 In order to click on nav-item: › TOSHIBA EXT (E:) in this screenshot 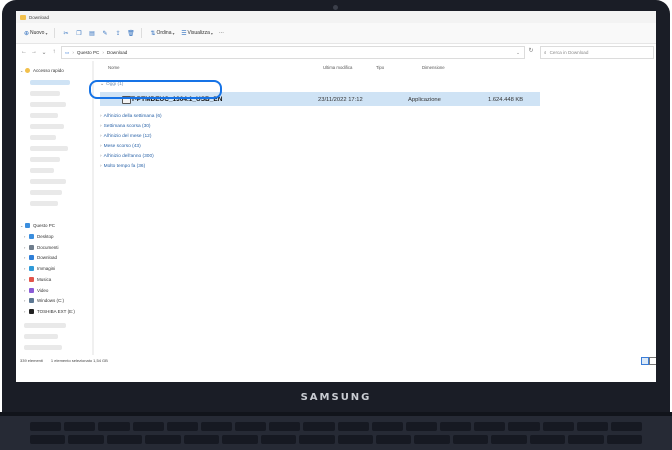, I will do `click(49, 311)`.